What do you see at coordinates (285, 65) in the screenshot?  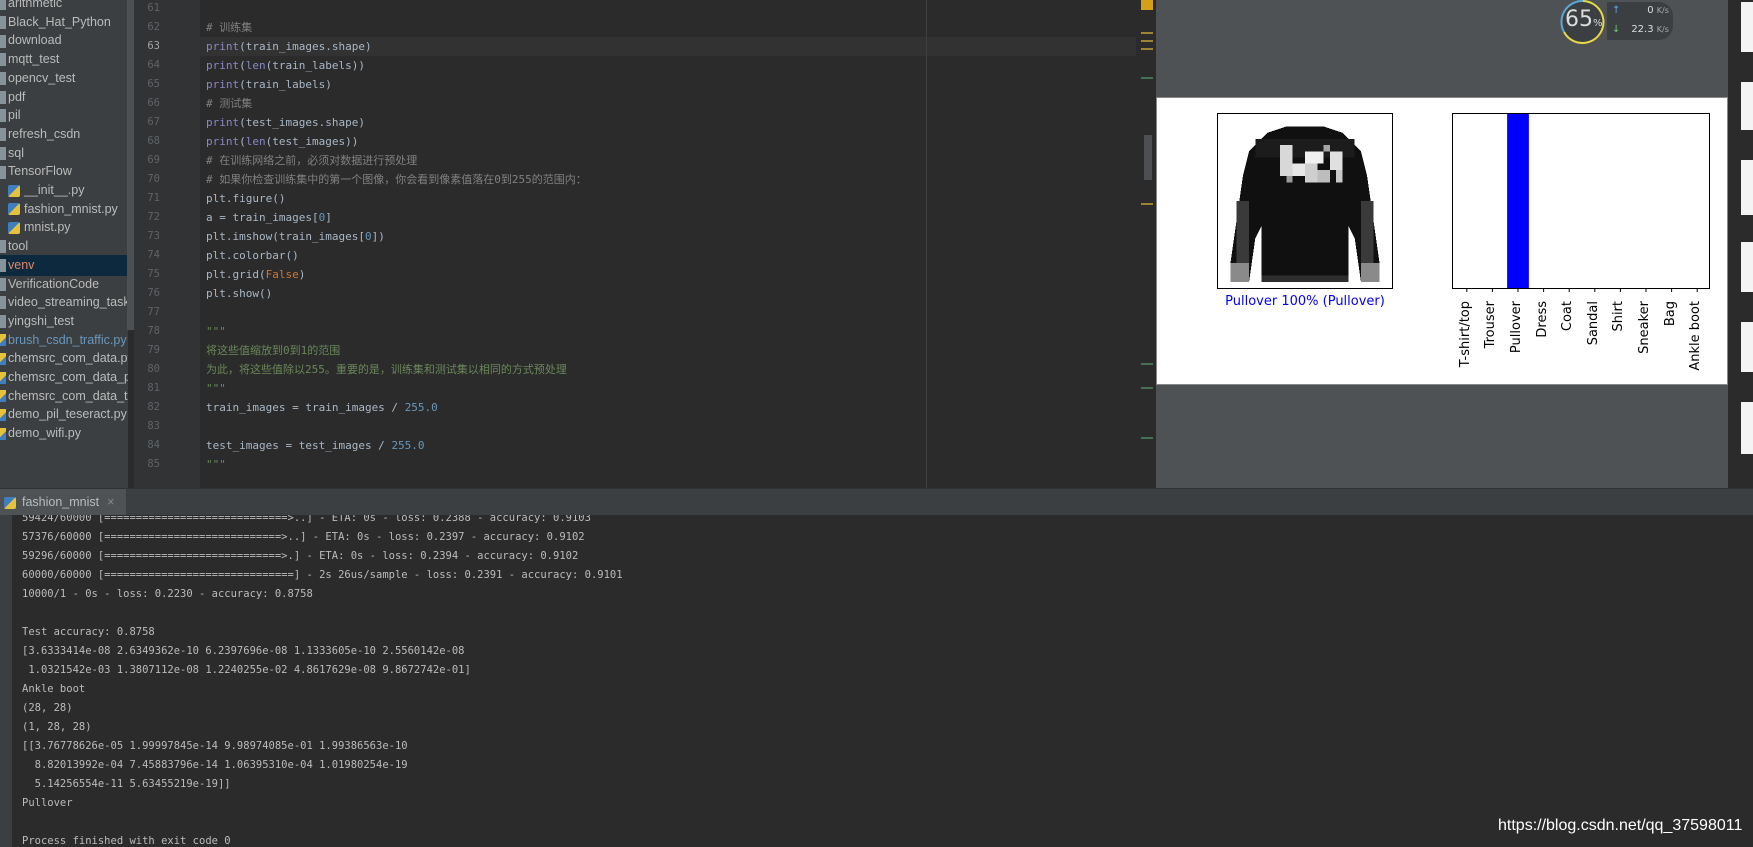 I see `code-line: print(len(train_labels))` at bounding box center [285, 65].